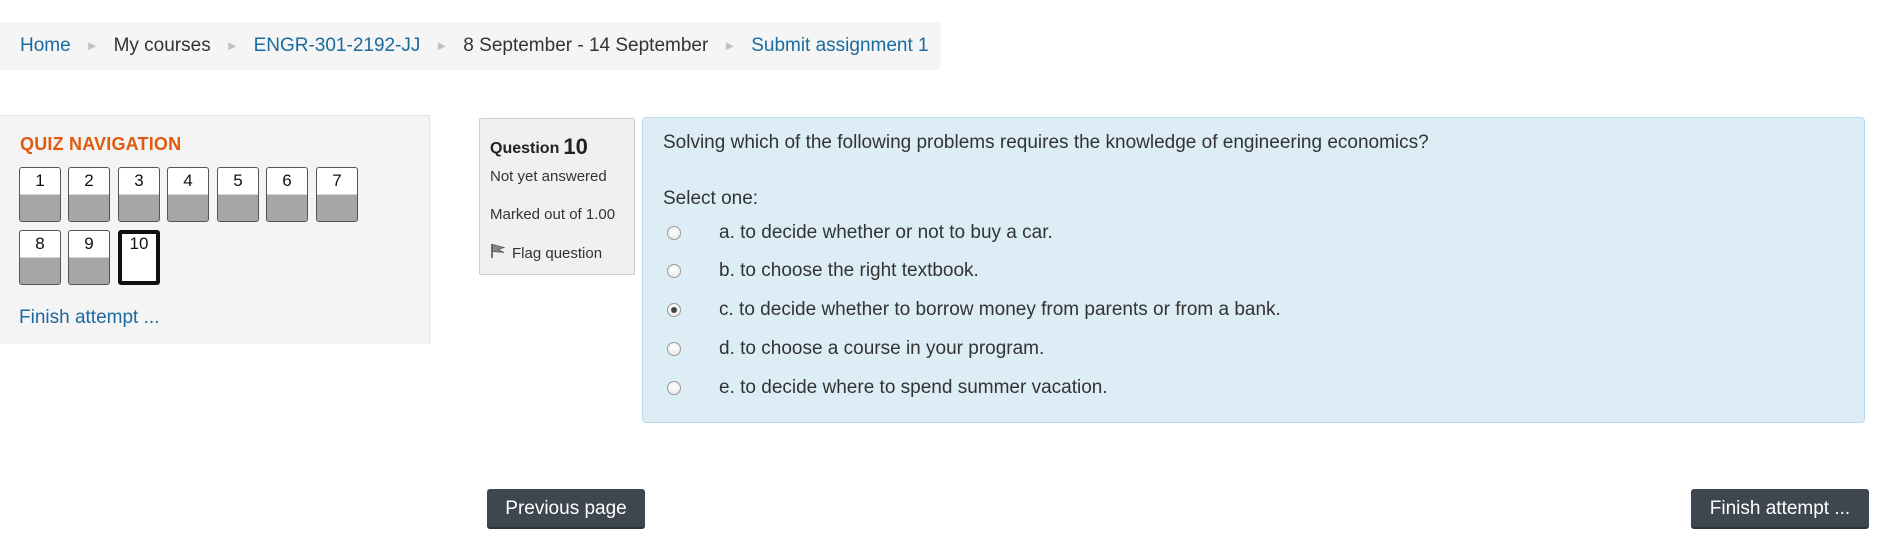 This screenshot has width=1888, height=543. Describe the element at coordinates (575, 146) in the screenshot. I see `question-number: 10` at that location.